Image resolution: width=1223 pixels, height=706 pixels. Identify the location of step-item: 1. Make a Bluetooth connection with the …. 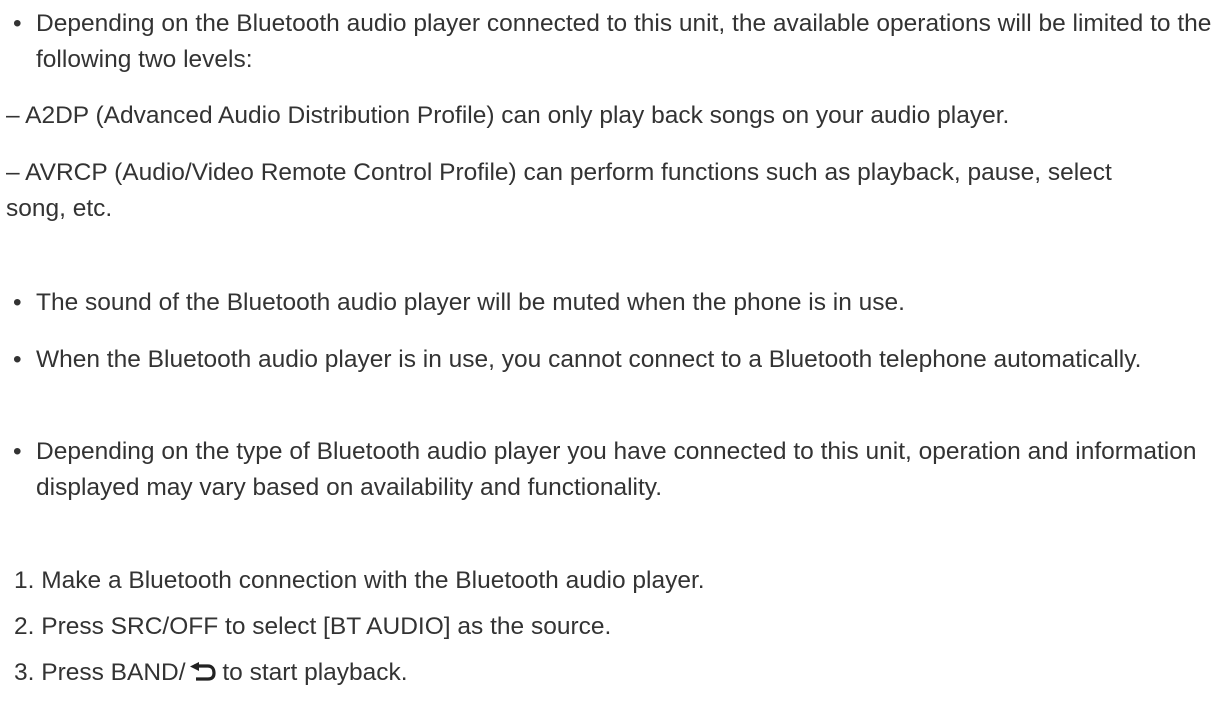
(611, 581).